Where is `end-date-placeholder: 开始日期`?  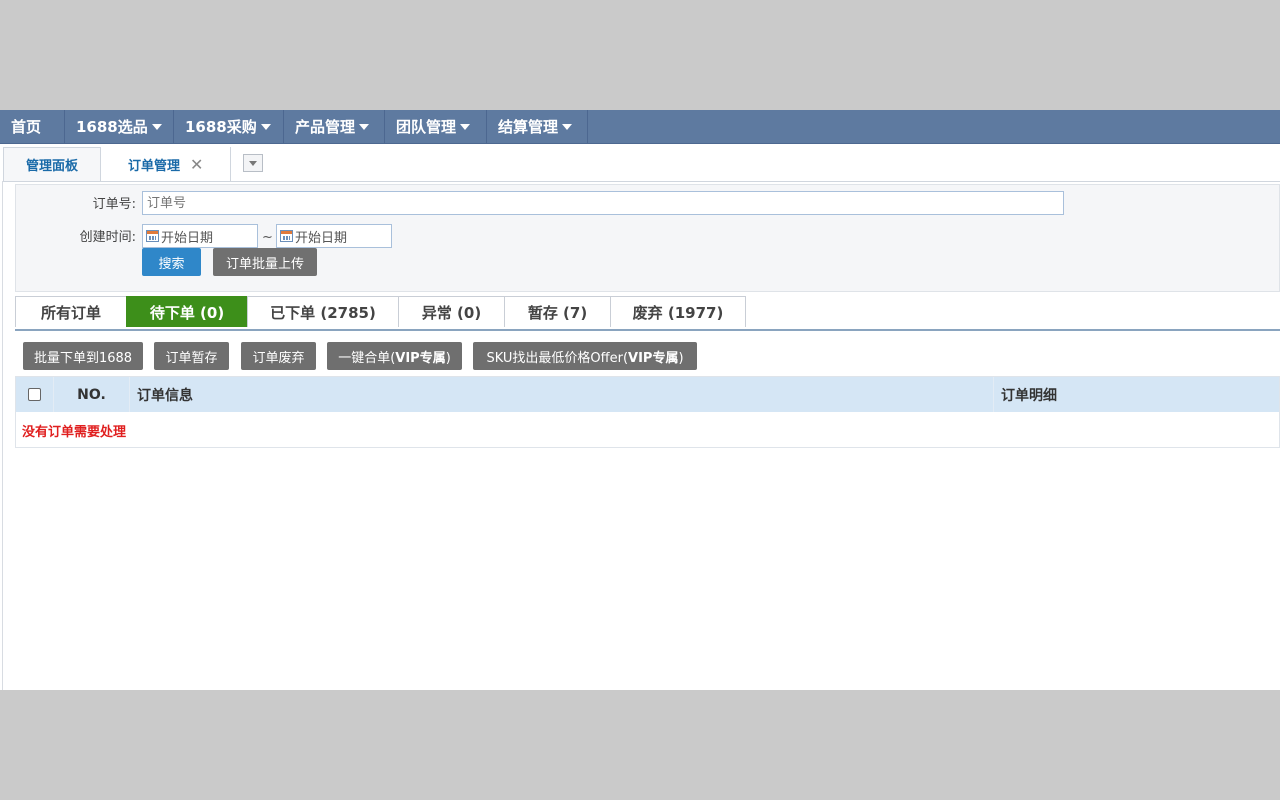
end-date-placeholder: 开始日期 is located at coordinates (321, 238).